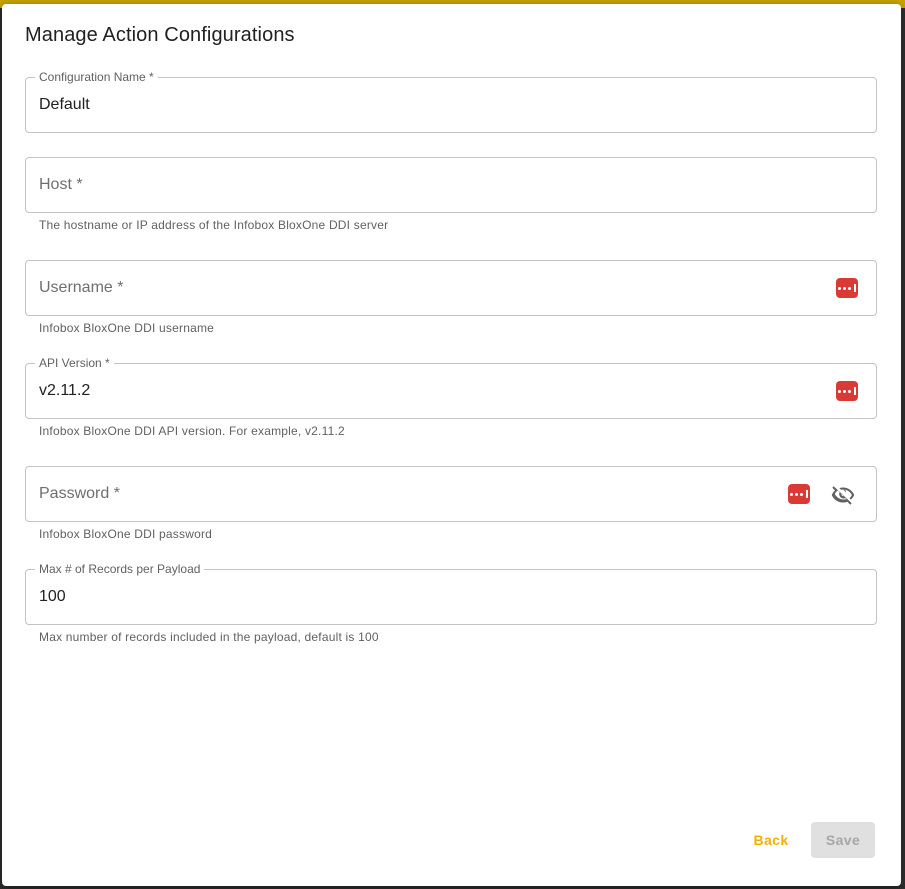  What do you see at coordinates (451, 185) in the screenshot?
I see `host-field: Host *` at bounding box center [451, 185].